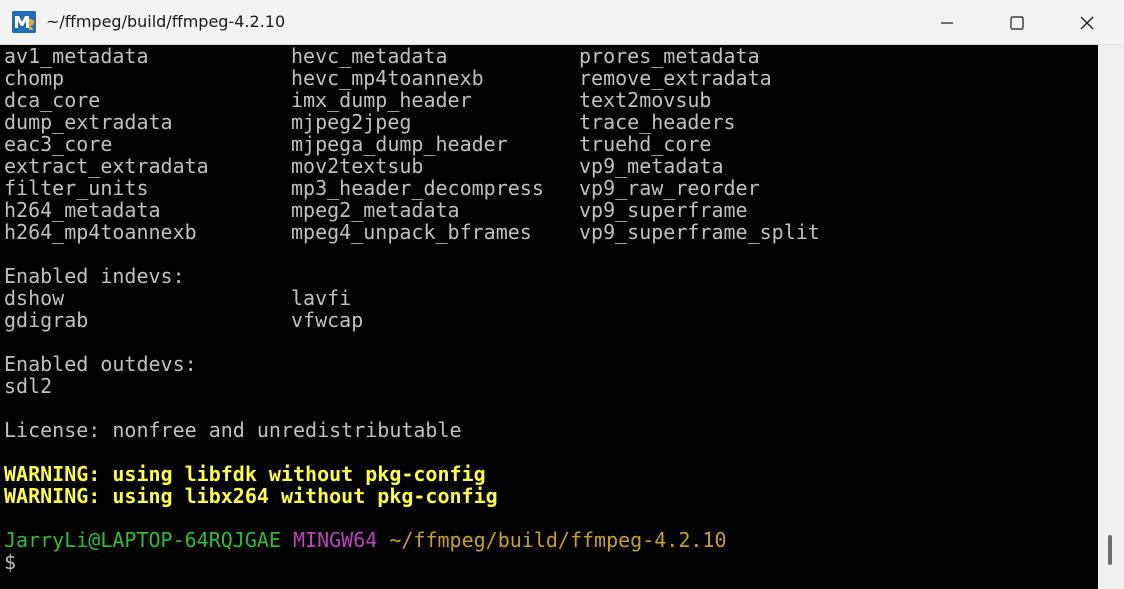 This screenshot has height=589, width=1124. I want to click on bsf-item: mjpega_dump_header, so click(399, 144).